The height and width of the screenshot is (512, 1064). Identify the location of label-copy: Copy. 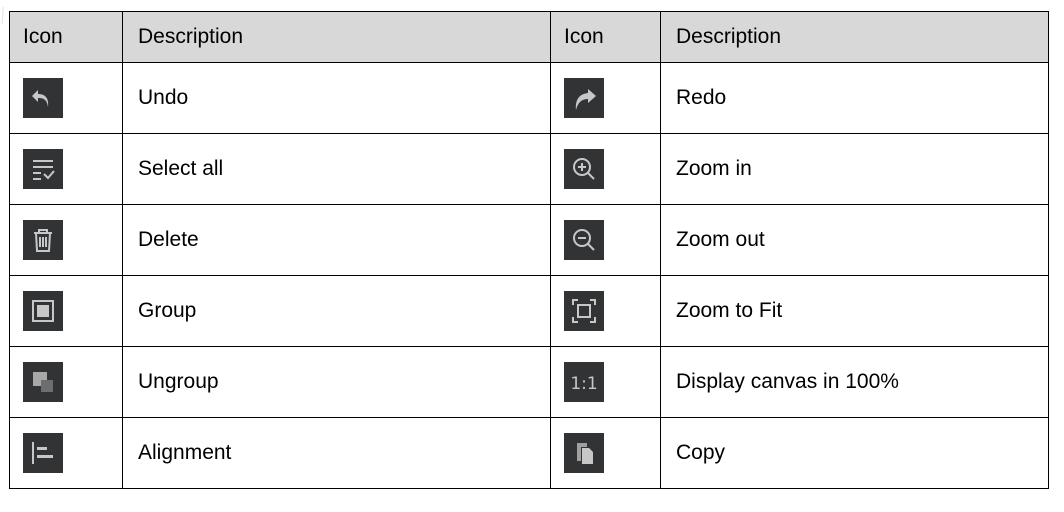
(854, 453).